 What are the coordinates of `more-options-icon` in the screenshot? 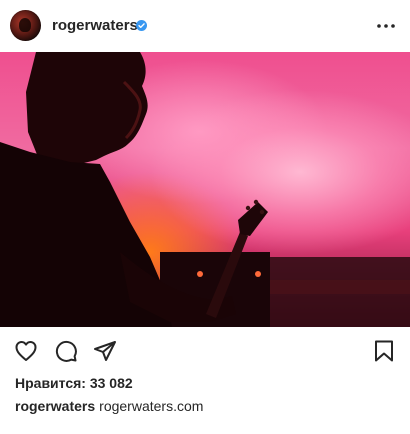 It's located at (386, 26).